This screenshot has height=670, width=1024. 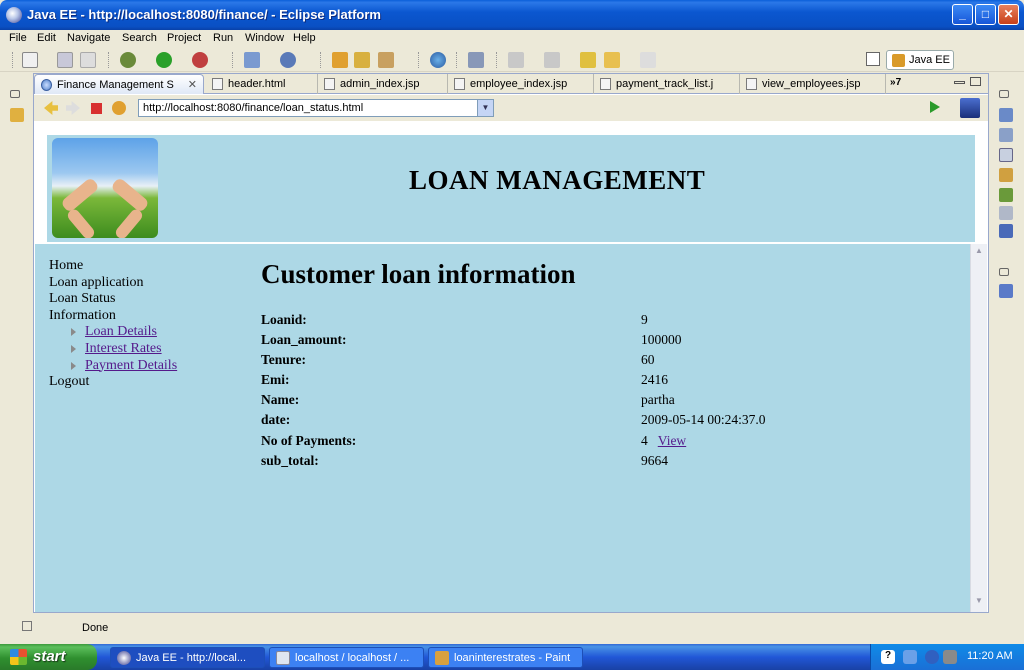 I want to click on tab-finance-management: Finance Management S ✕, so click(x=119, y=84).